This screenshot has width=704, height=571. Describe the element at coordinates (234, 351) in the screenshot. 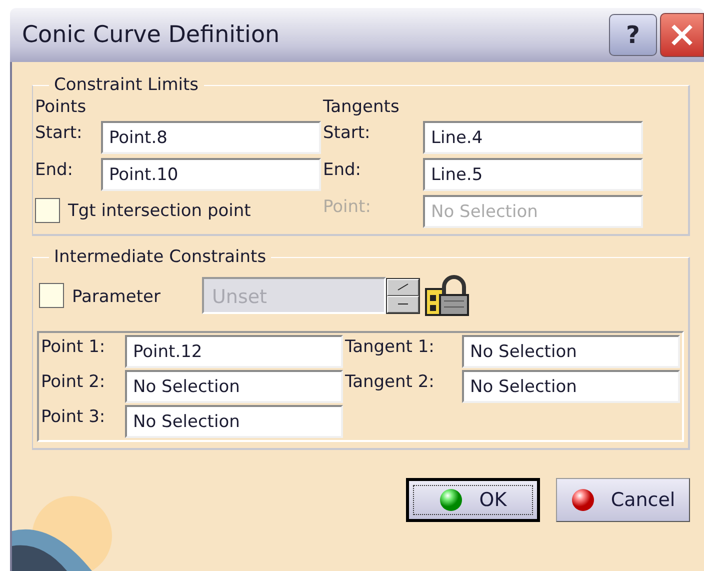

I see `input-field: Point.12` at that location.